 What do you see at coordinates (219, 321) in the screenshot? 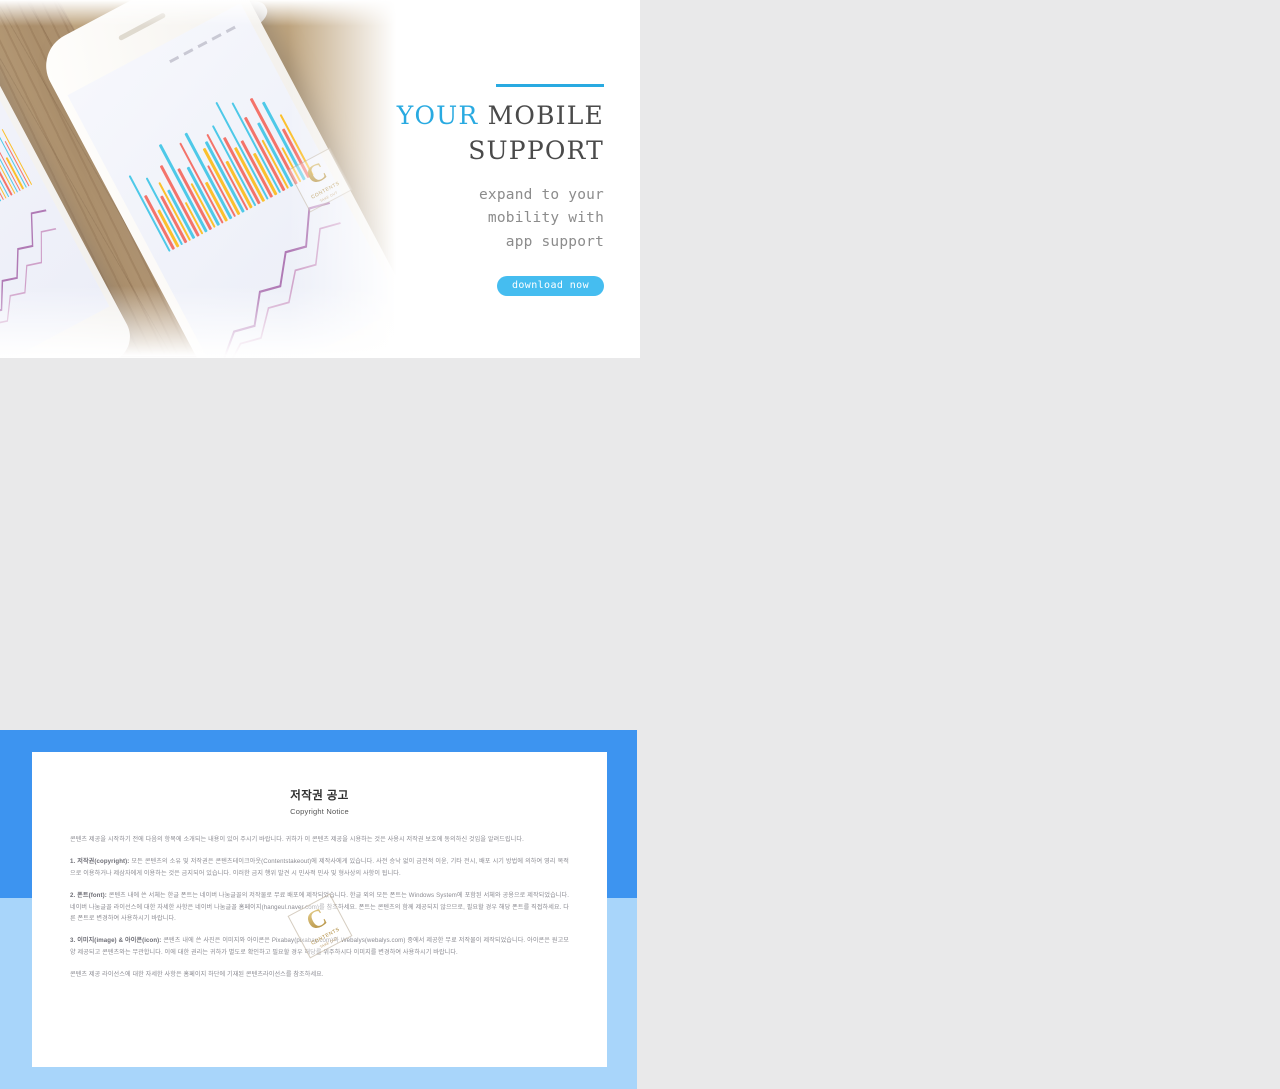
I see `photo-fade-bottom` at bounding box center [219, 321].